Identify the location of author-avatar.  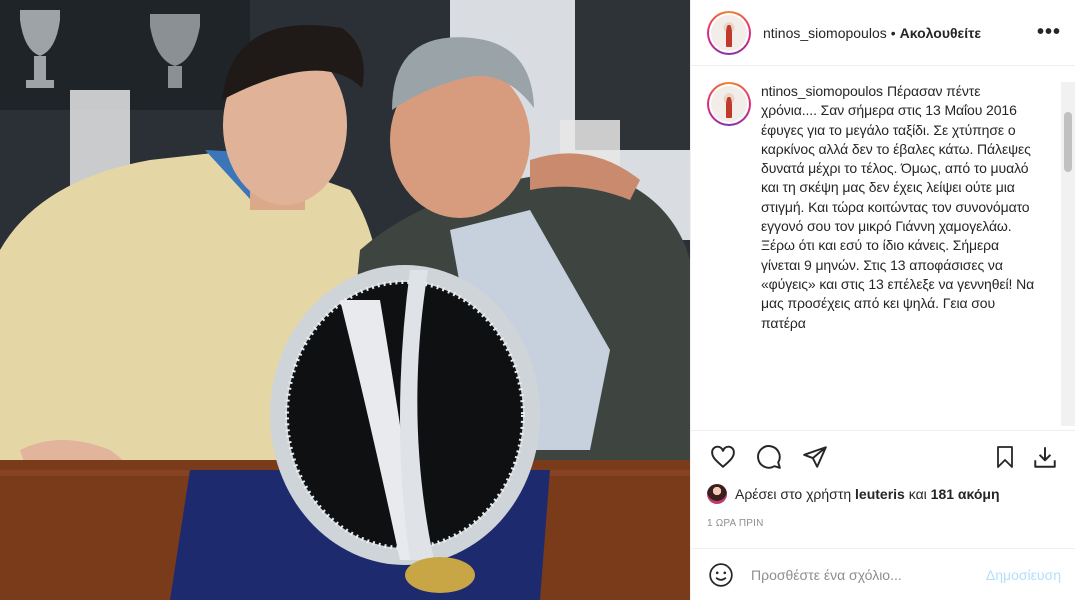
(729, 32).